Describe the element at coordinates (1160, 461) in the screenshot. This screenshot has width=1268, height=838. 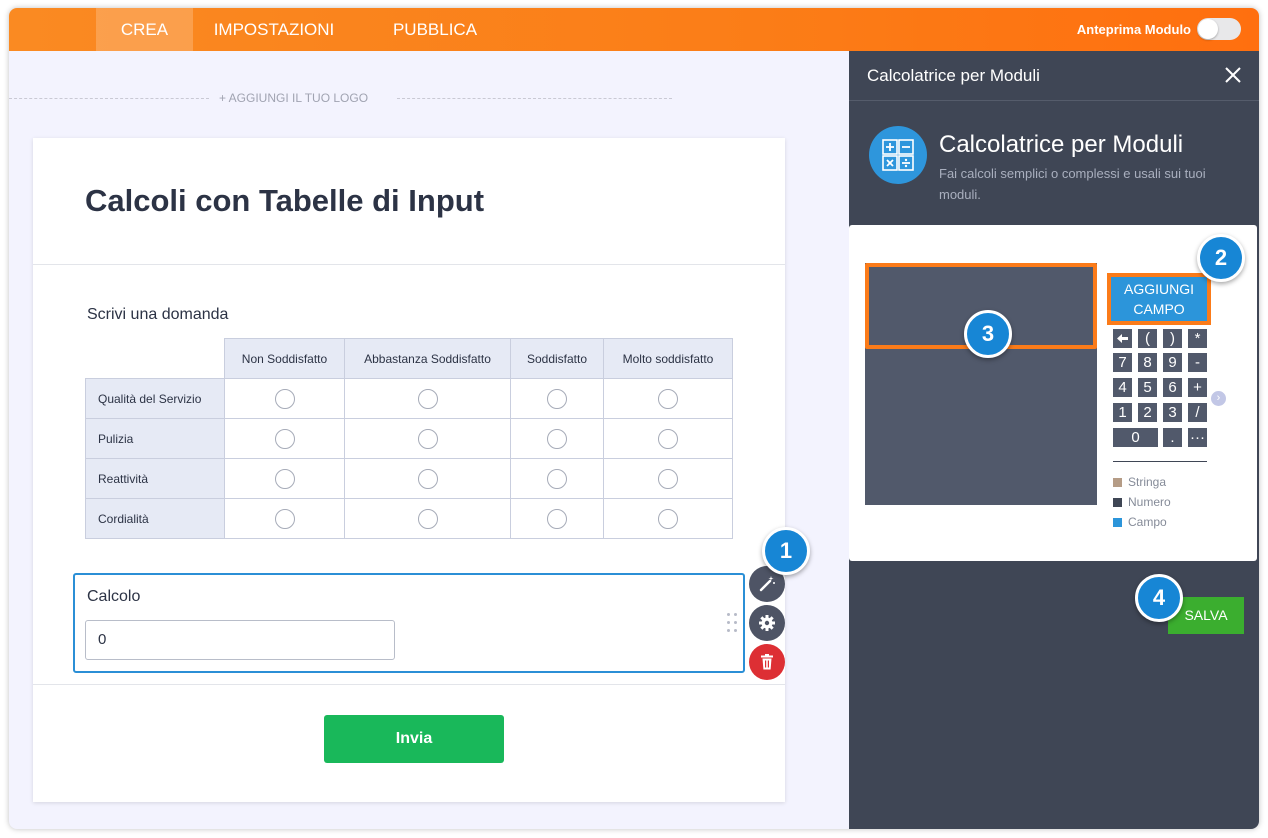
I see `legend-divider` at that location.